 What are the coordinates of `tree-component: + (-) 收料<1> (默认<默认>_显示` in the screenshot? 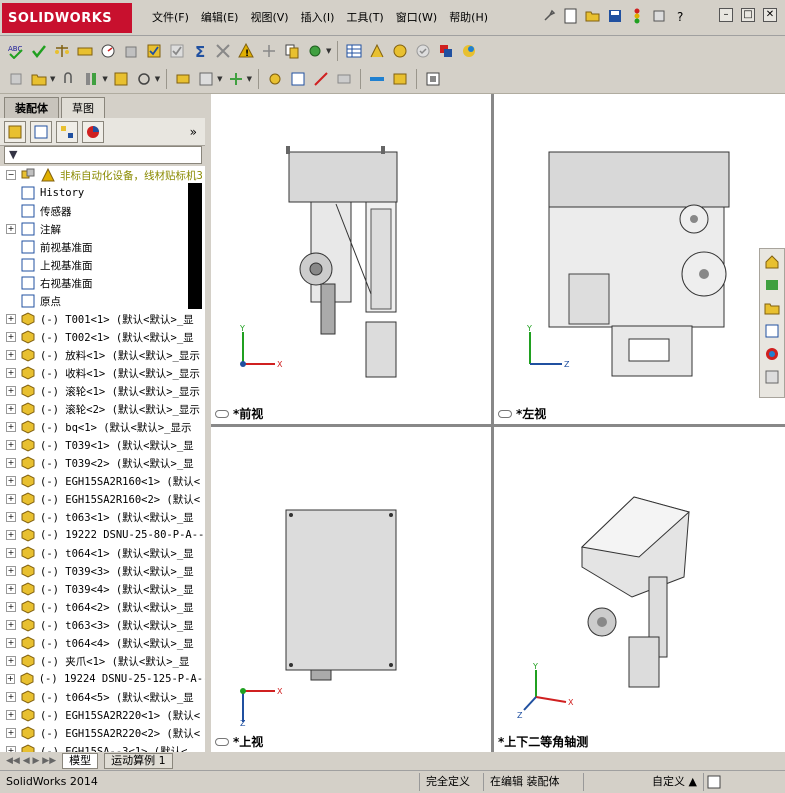 It's located at (102, 373).